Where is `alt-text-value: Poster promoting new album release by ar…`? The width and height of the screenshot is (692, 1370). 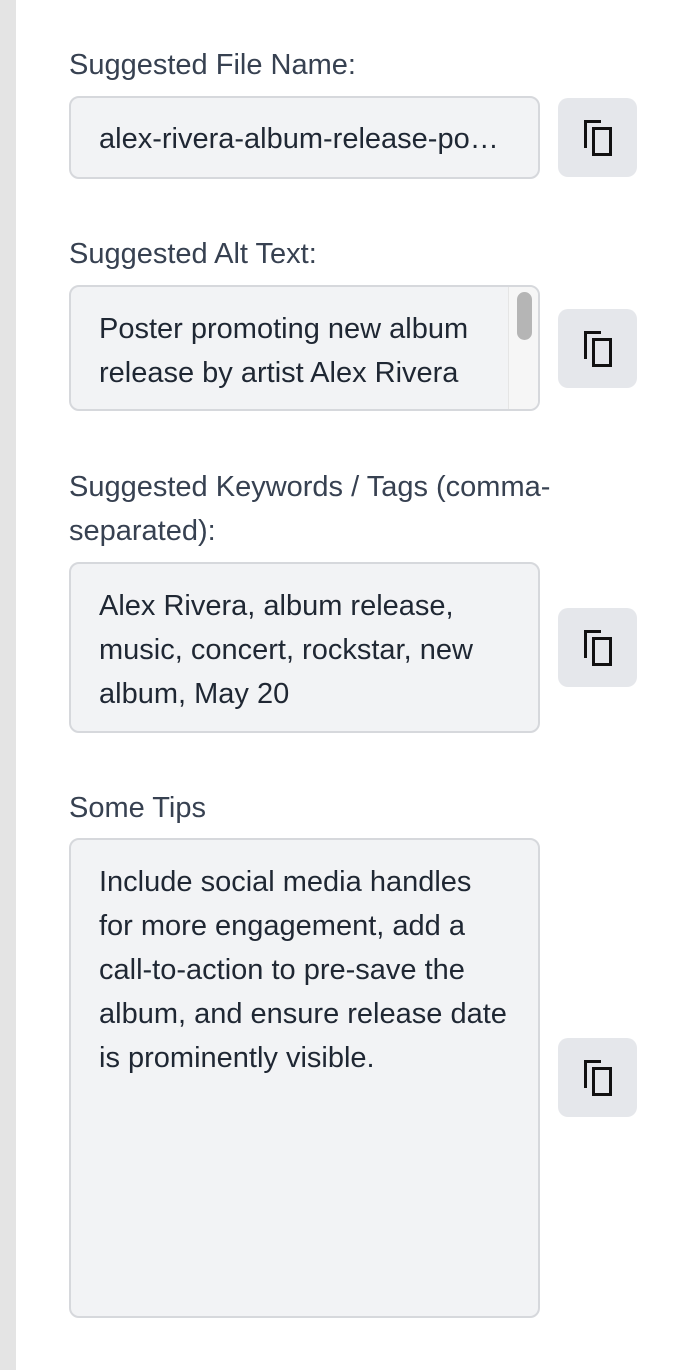
alt-text-value: Poster promoting new album release by ar… is located at coordinates (284, 351).